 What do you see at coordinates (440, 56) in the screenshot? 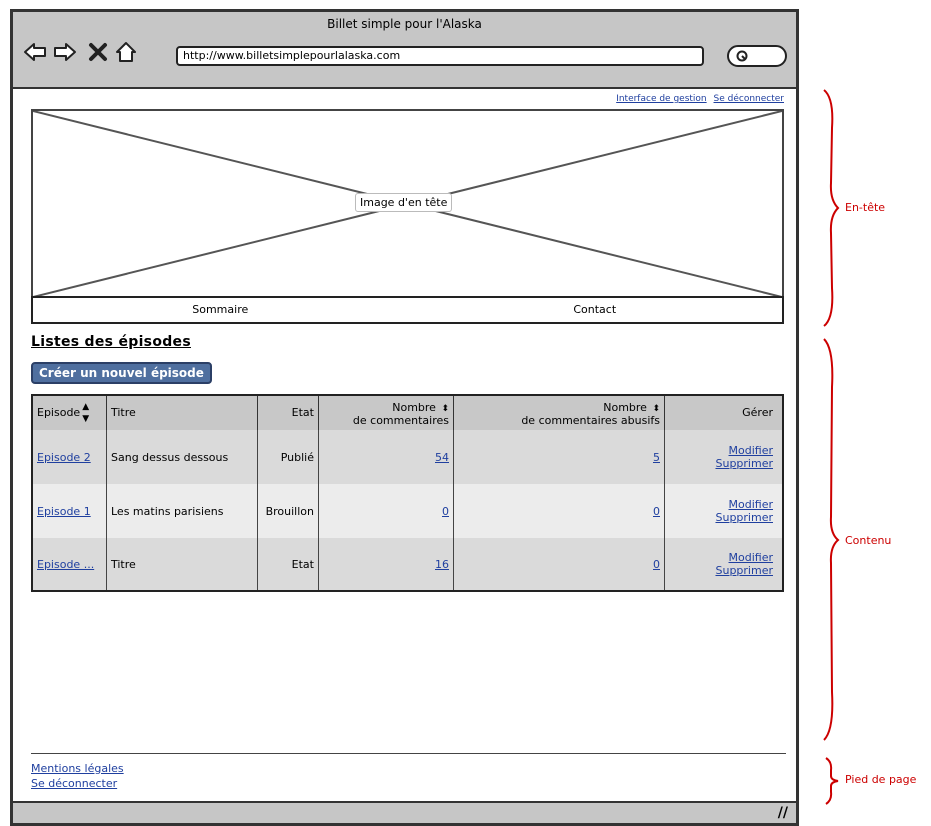
I see `address-bar: http://www.billetsimplepourlalaska.com` at bounding box center [440, 56].